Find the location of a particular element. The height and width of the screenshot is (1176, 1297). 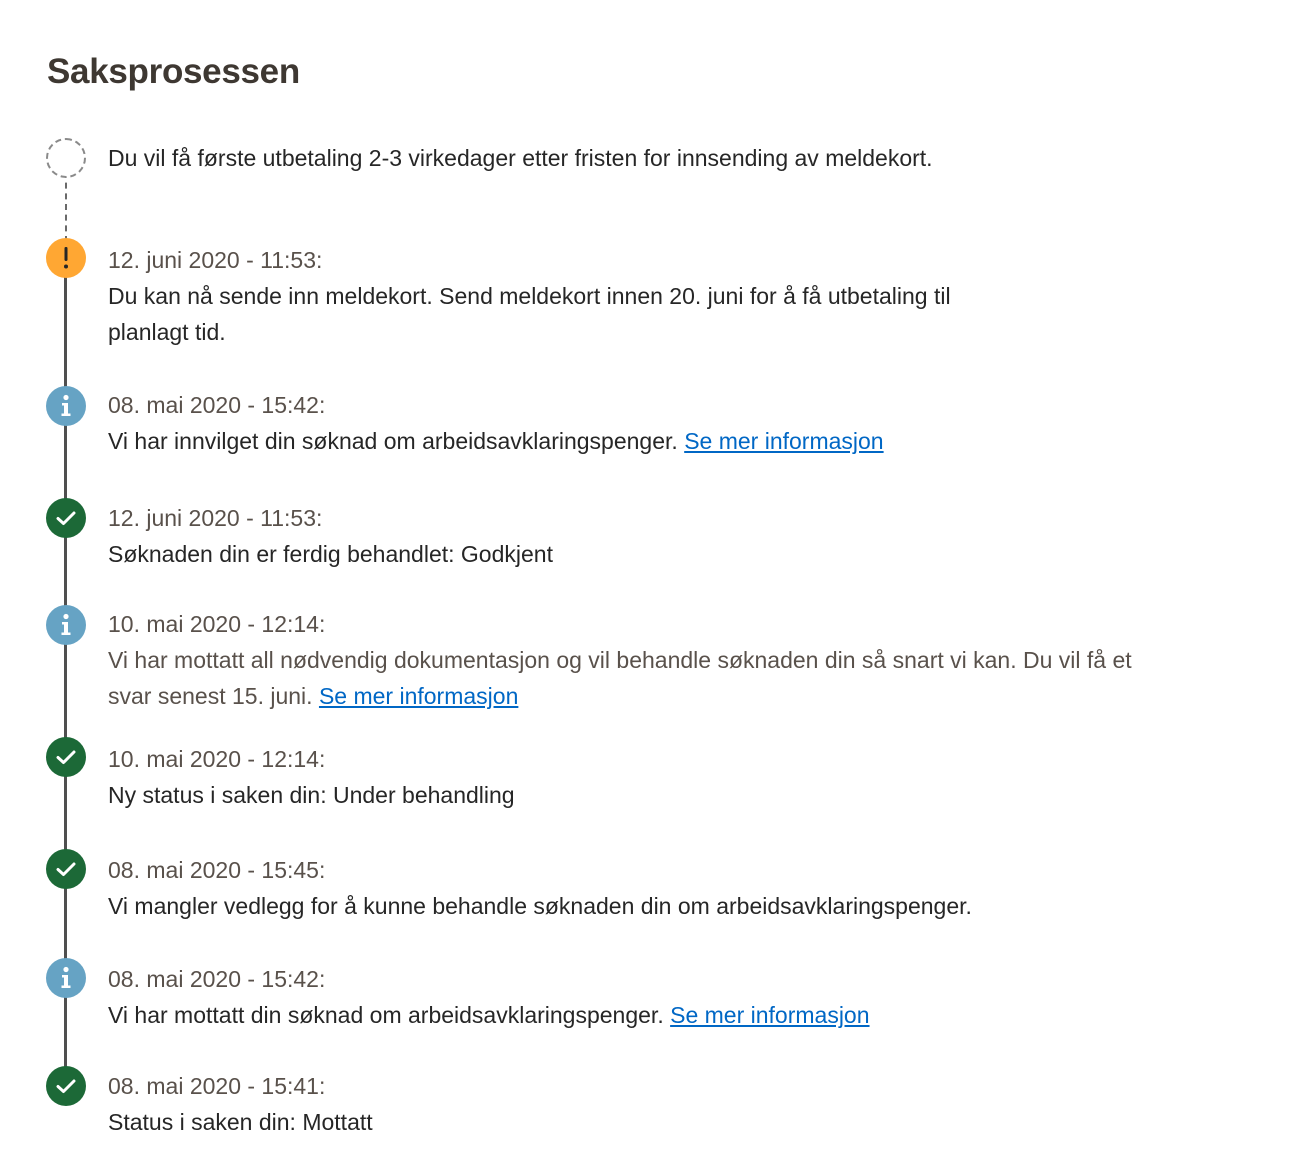

page-title: Saksprosessen is located at coordinates (173, 71).